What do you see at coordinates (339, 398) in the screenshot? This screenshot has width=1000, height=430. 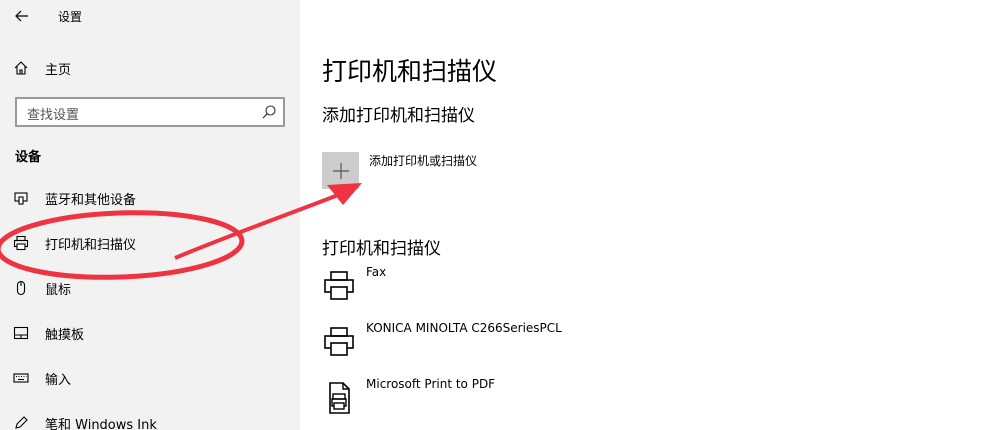 I see `pdf-printer-icon` at bounding box center [339, 398].